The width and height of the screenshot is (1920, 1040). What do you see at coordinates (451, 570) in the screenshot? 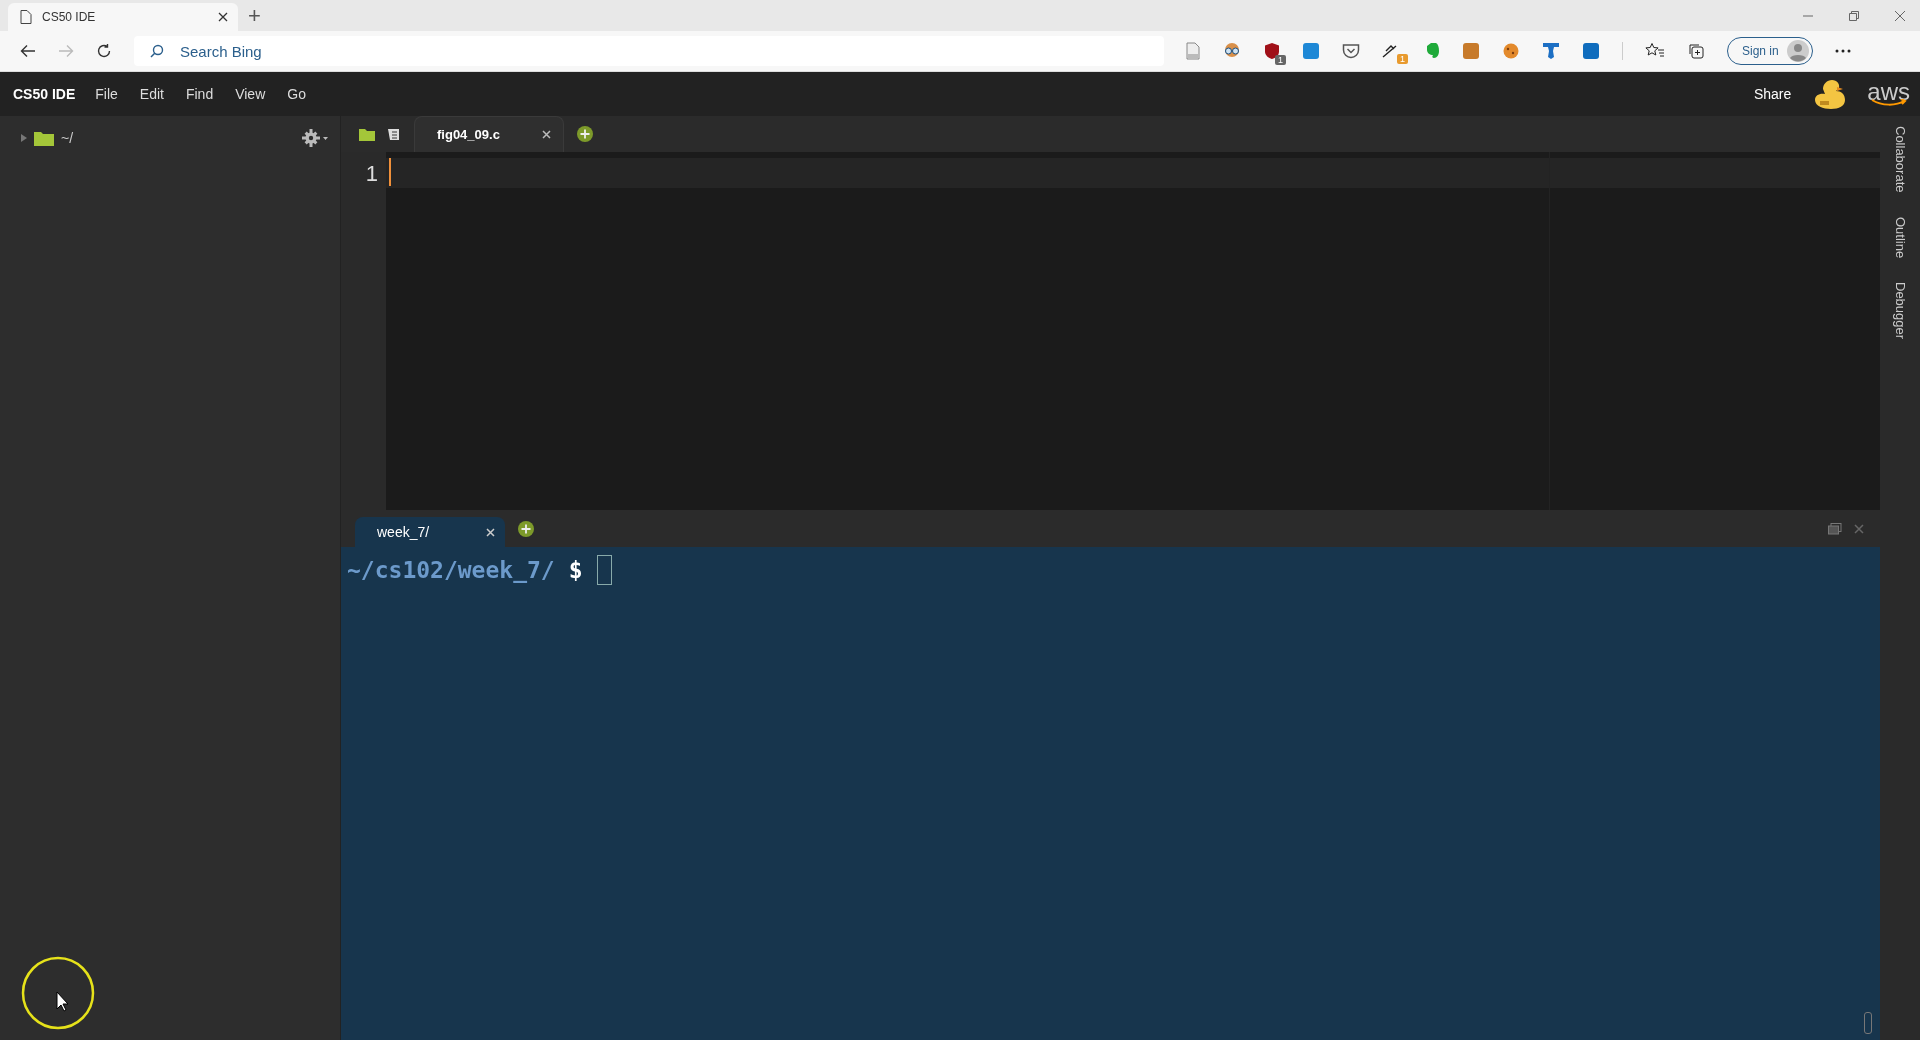
I see `prompt-path: ~/cs102/week_7/` at bounding box center [451, 570].